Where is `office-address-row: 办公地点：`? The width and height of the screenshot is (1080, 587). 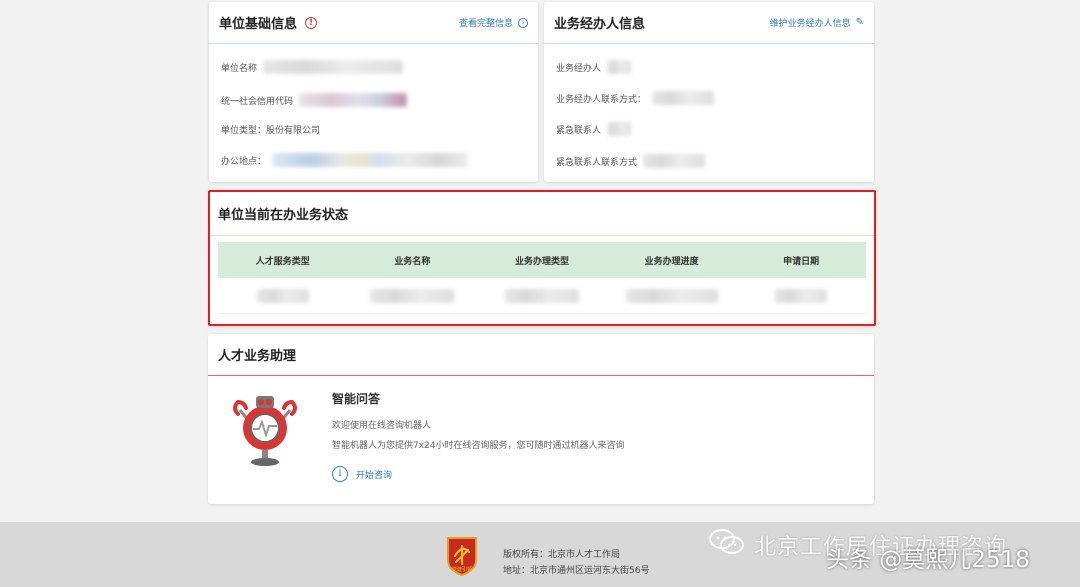 office-address-row: 办公地点： is located at coordinates (345, 160).